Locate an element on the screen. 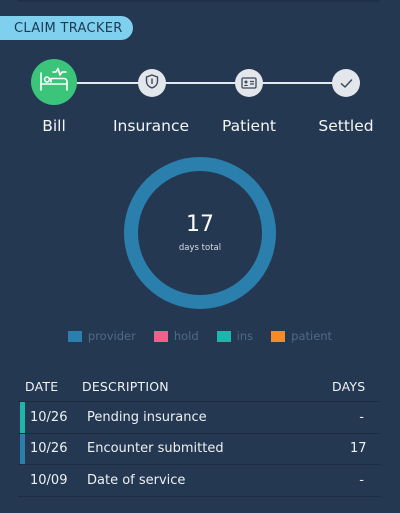  table-row: 10/26 Encounter submitted 17 is located at coordinates (199, 449).